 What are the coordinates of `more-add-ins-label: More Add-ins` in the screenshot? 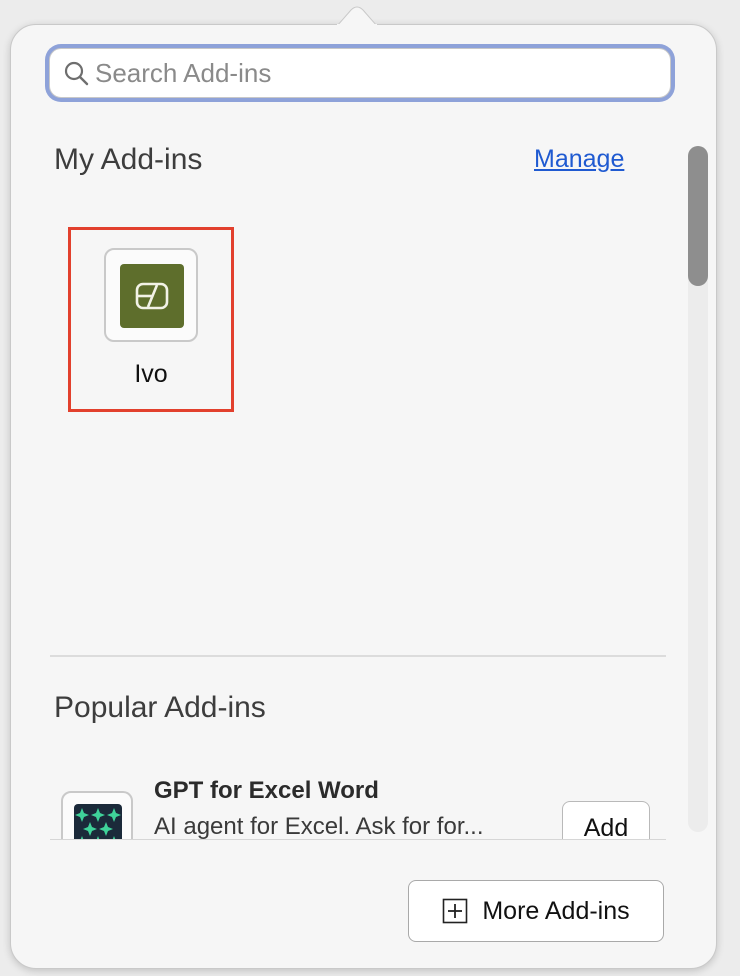 It's located at (556, 910).